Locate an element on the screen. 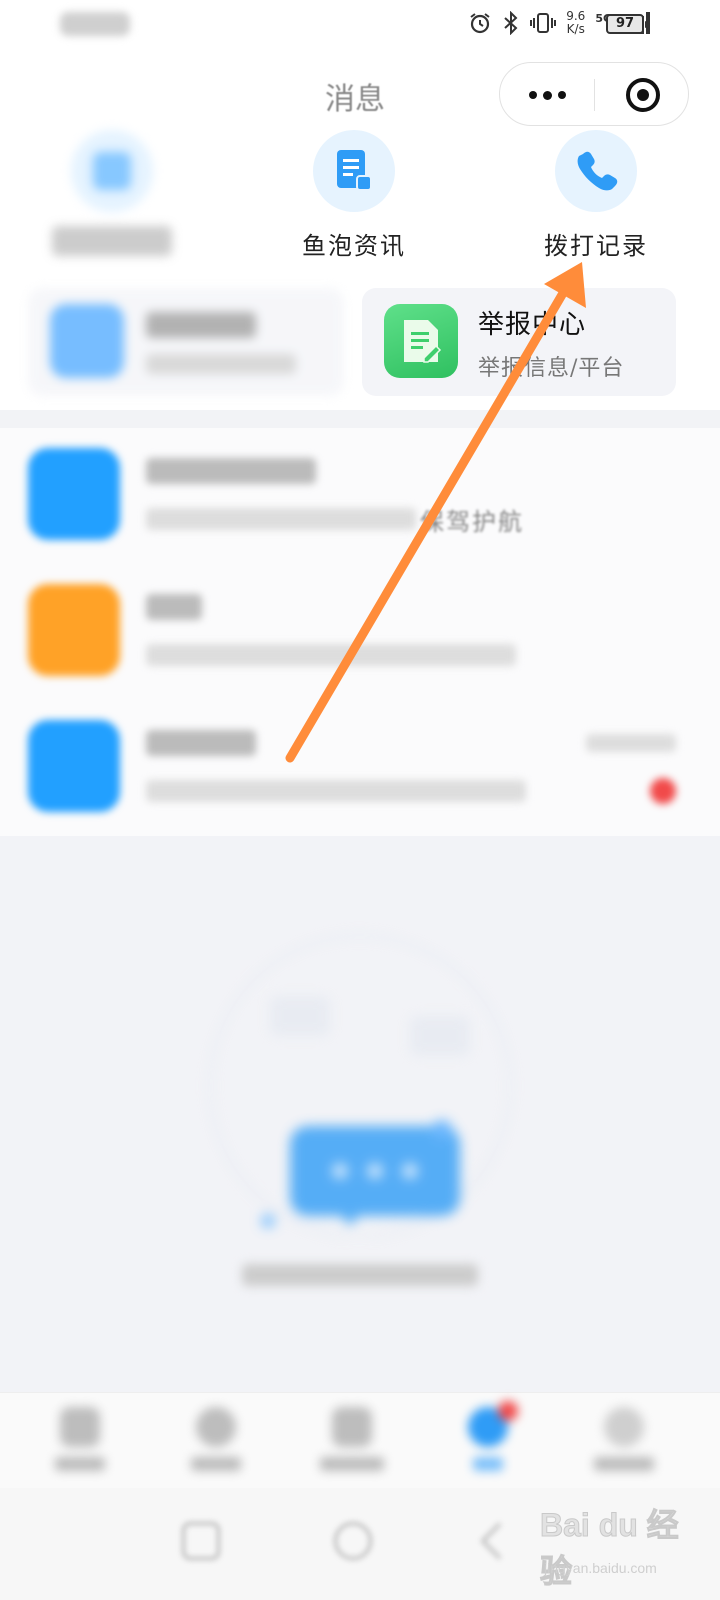 The height and width of the screenshot is (1600, 720). chat-bubble-illustration is located at coordinates (360, 1067).